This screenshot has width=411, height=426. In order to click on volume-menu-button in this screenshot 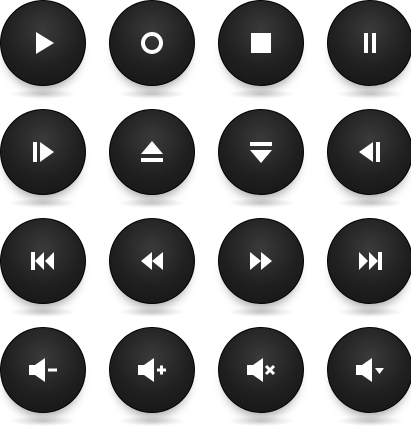, I will do `click(369, 376)`.